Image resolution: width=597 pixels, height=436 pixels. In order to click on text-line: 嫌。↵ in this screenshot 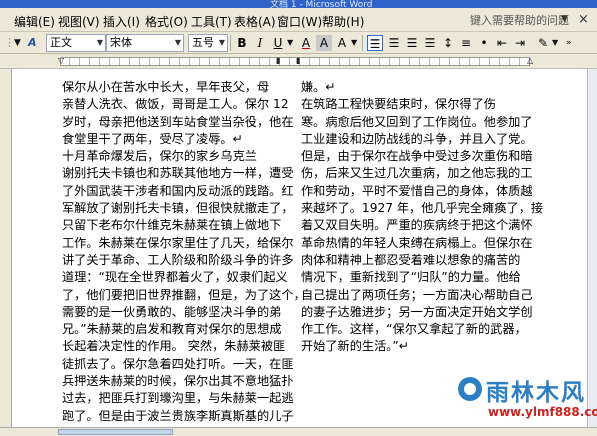, I will do `click(318, 87)`.